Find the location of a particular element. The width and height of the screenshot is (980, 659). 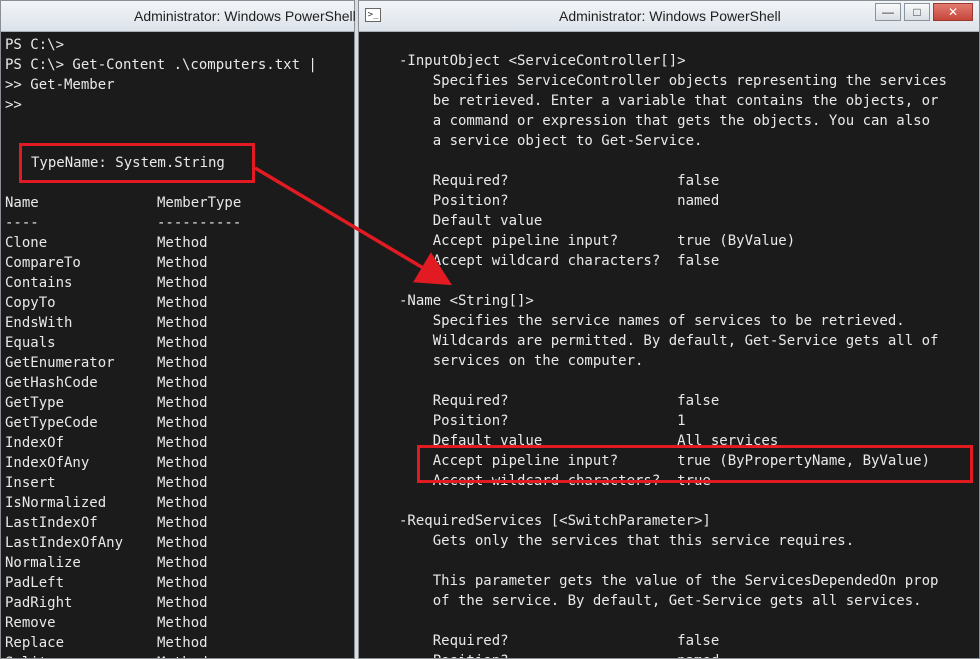

member-name: Normalize is located at coordinates (43, 563).